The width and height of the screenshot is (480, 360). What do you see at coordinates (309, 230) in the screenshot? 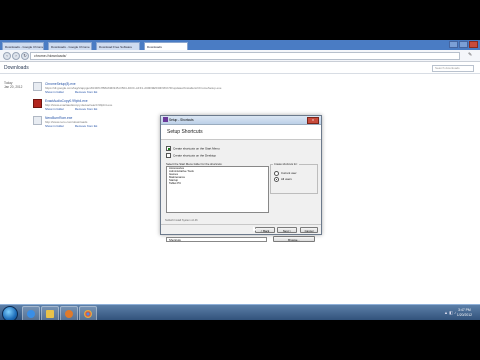
I see `cancel-button: Cancel` at bounding box center [309, 230].